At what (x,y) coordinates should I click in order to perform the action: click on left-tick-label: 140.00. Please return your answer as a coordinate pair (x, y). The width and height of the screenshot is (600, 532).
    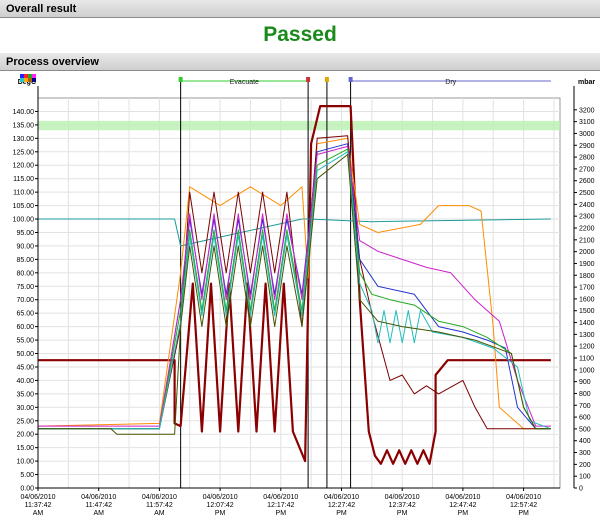
    Looking at the image, I should click on (24, 112).